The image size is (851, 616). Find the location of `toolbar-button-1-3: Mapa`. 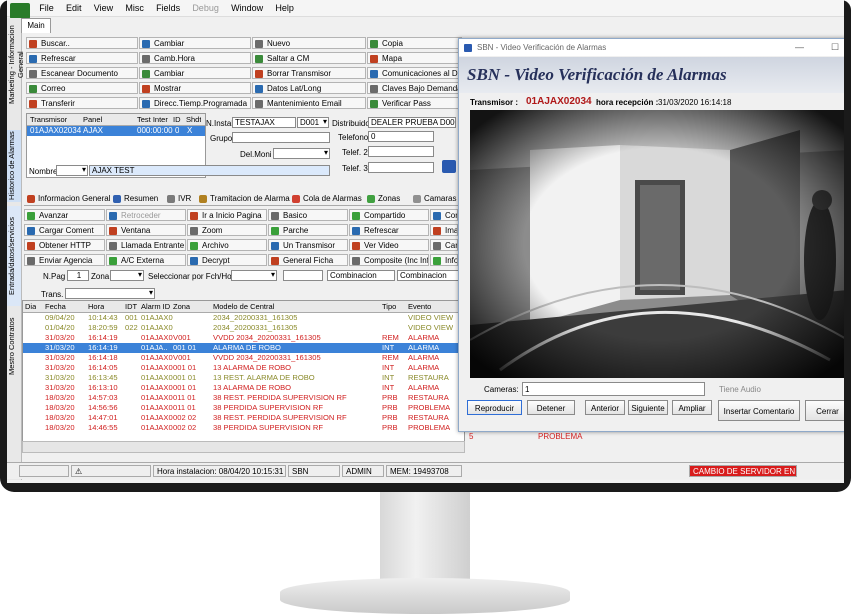

toolbar-button-1-3: Mapa is located at coordinates (414, 58).